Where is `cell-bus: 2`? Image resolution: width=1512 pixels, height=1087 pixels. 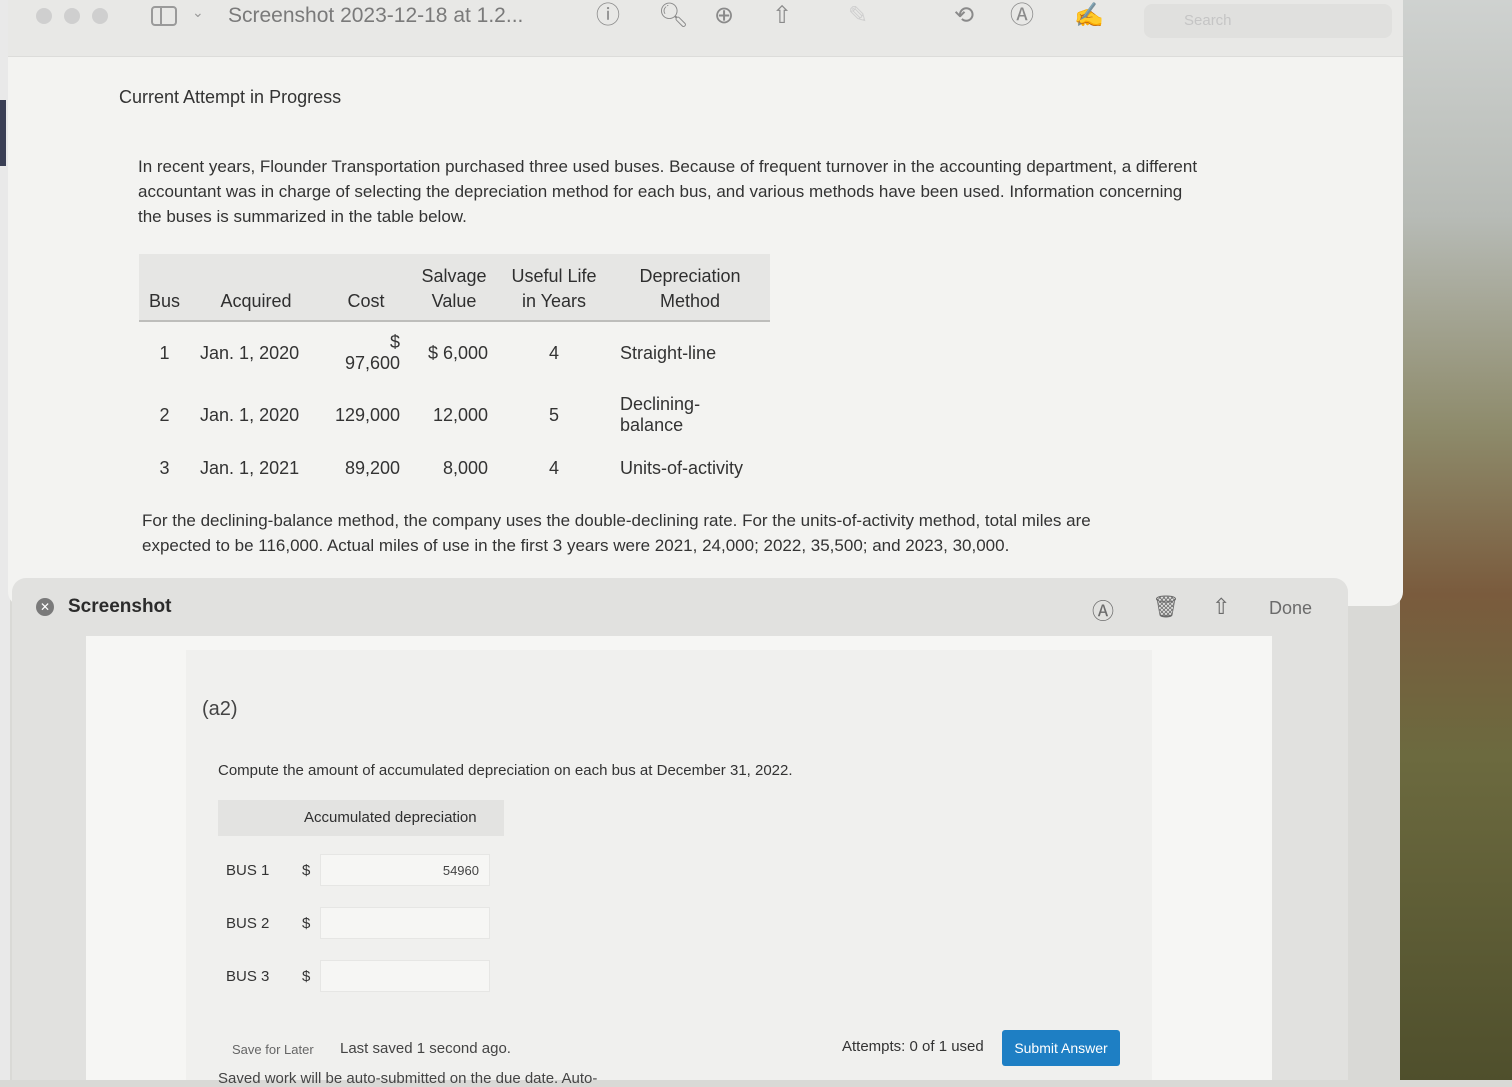
cell-bus: 2 is located at coordinates (164, 414).